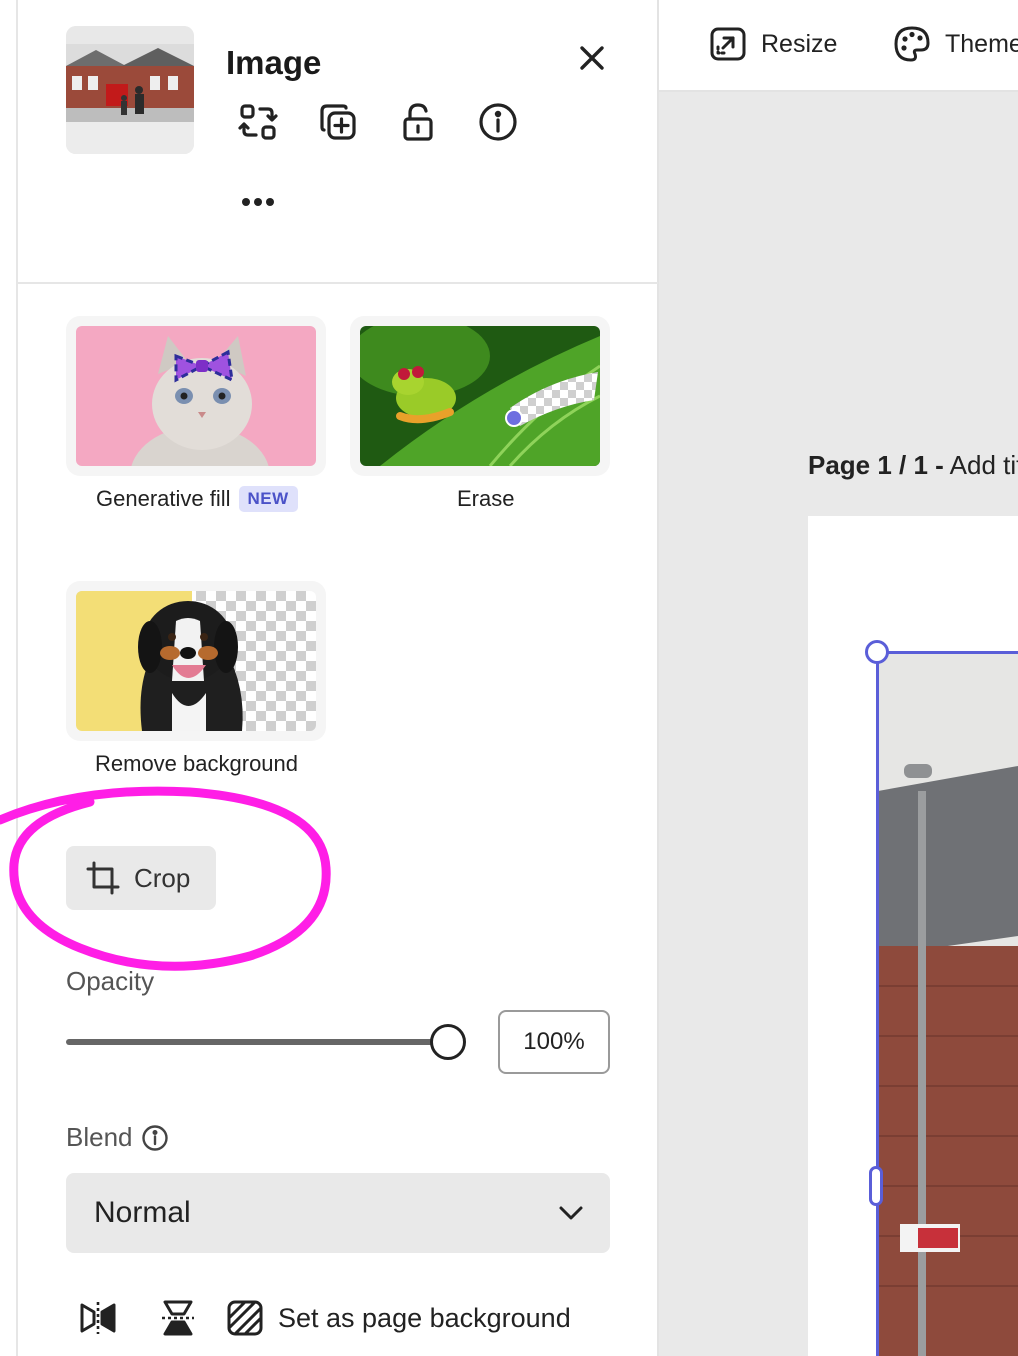 The width and height of the screenshot is (1018, 1356). I want to click on duplicate-button, so click(338, 122).